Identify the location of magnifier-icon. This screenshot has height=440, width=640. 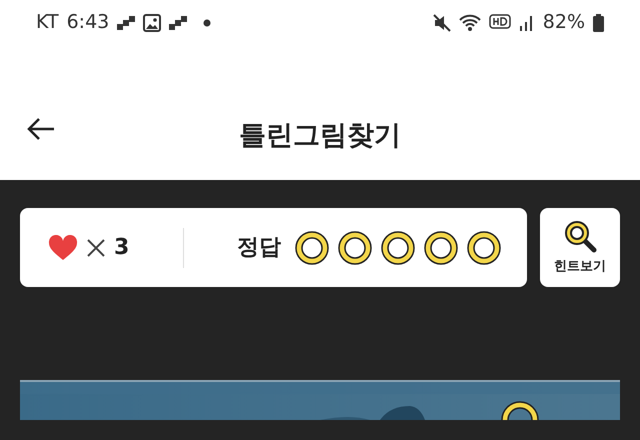
(580, 235).